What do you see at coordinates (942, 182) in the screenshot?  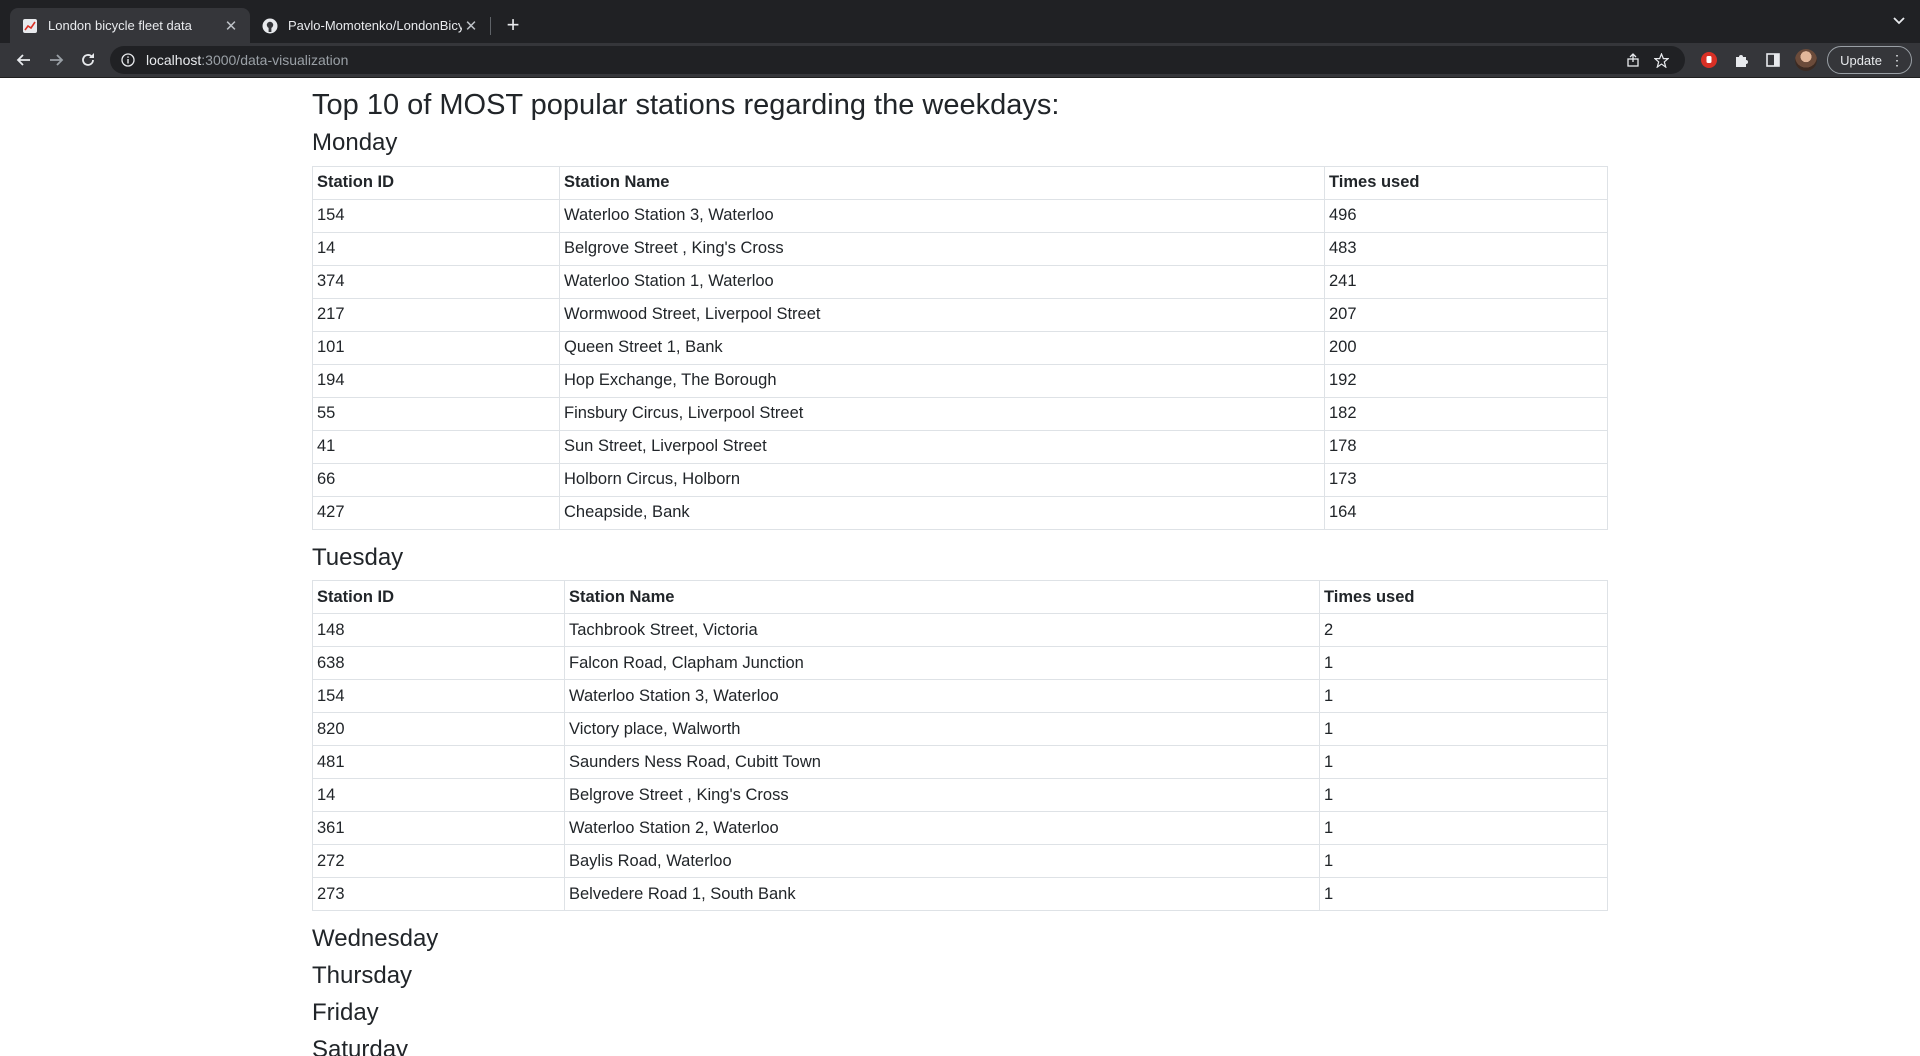 I see `column-header-station-name: Station Name` at bounding box center [942, 182].